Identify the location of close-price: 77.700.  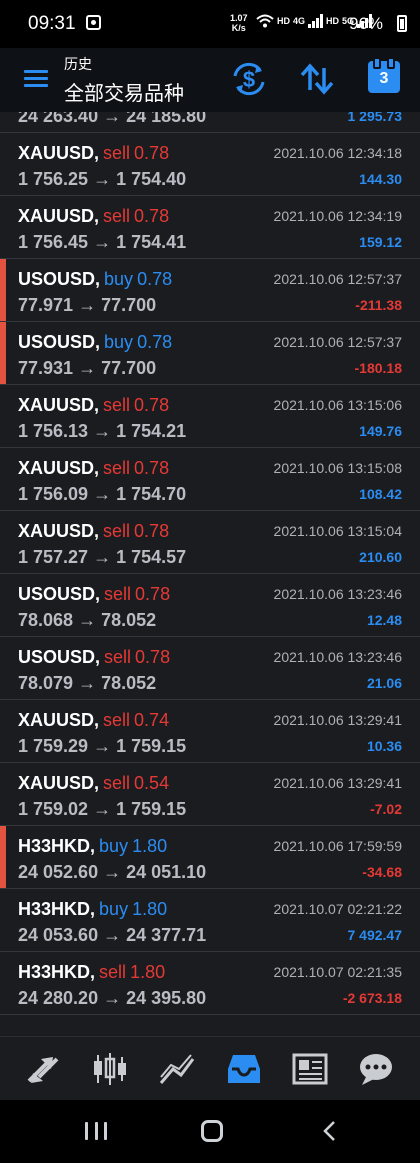
(129, 368).